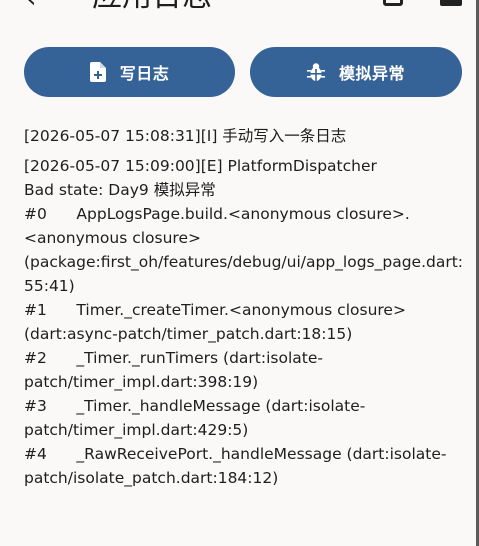  I want to click on note-add-icon, so click(97, 72).